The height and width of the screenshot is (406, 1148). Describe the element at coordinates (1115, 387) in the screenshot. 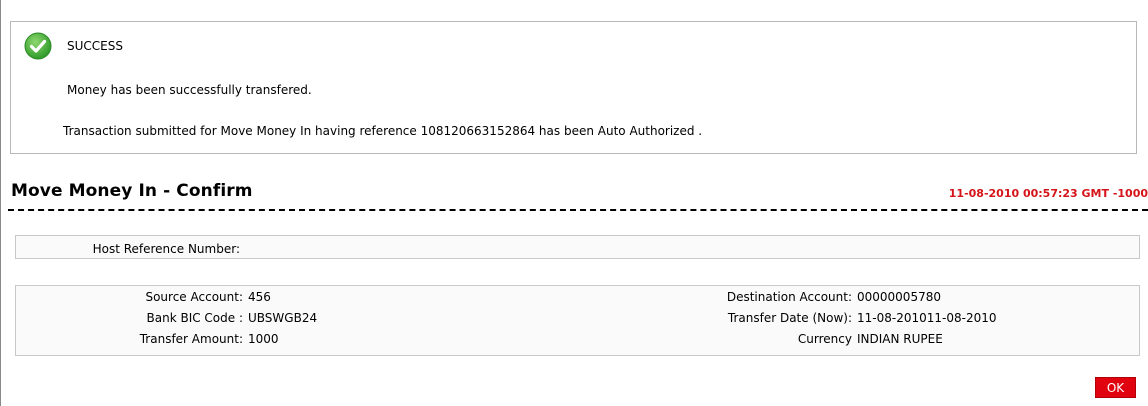

I see `ok-button: OK` at that location.